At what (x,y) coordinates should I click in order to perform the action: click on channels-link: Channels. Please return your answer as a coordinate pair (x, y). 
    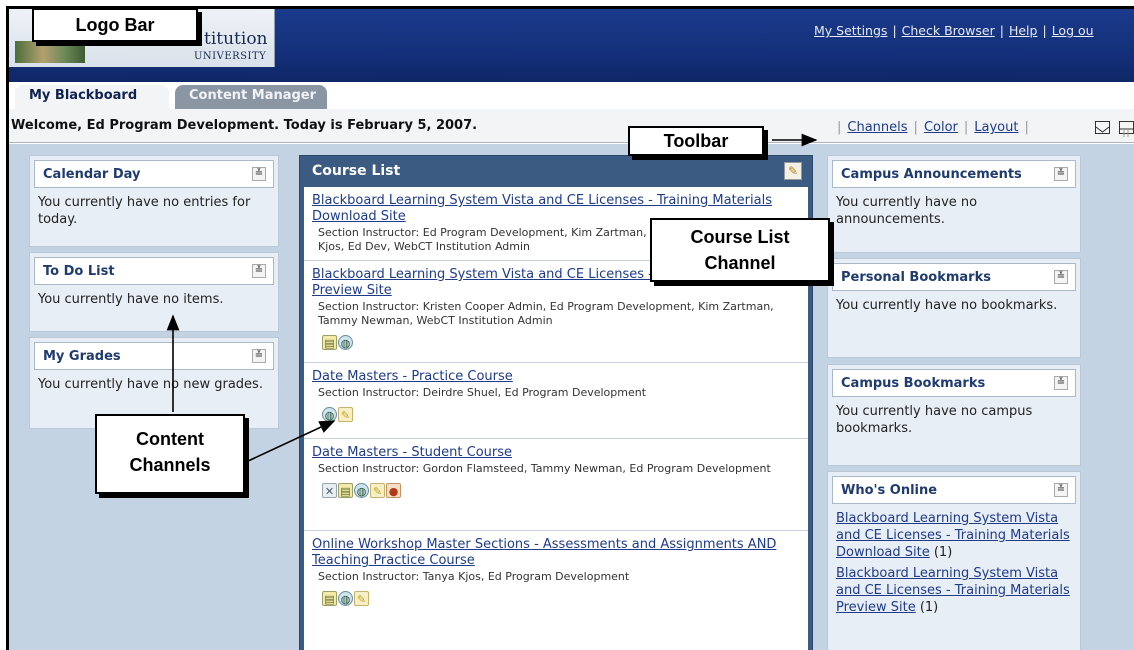
    Looking at the image, I should click on (877, 127).